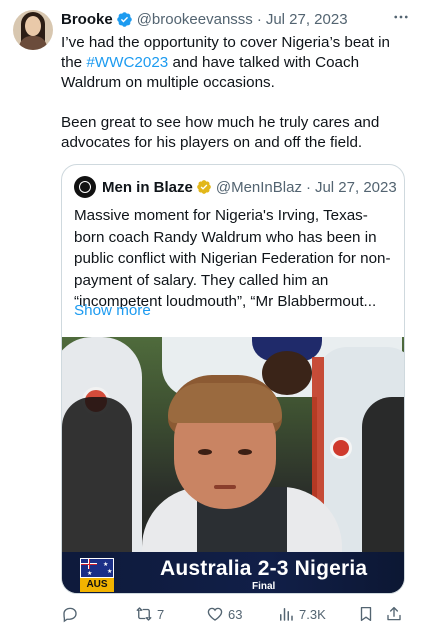 The image size is (421, 635). I want to click on action-bar: 7 63 7.3K, so click(233, 614).